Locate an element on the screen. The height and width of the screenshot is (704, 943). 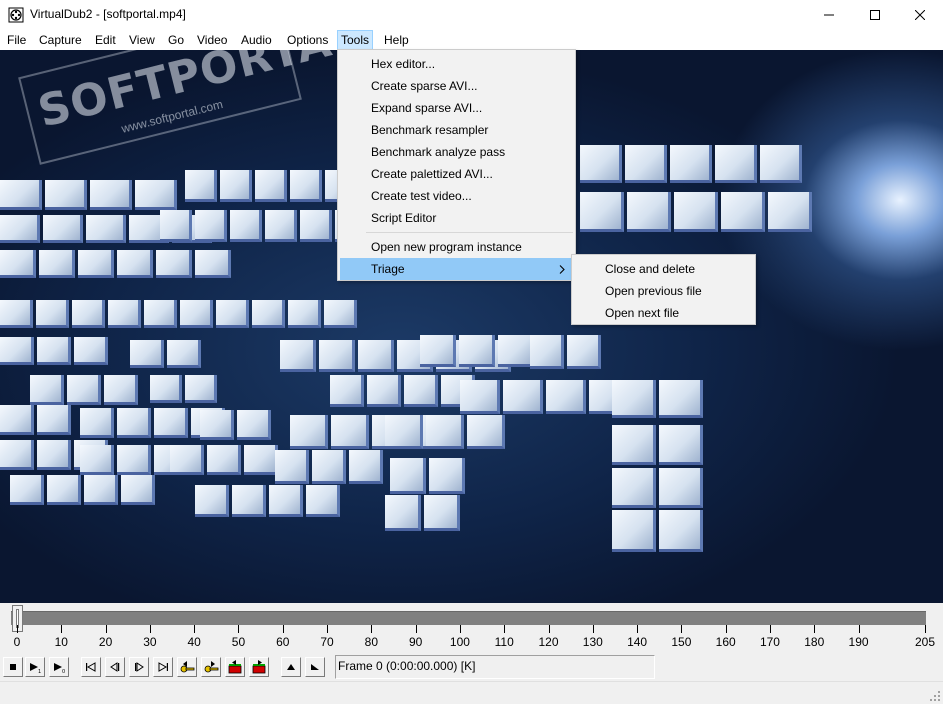
menu-item-triage: Triage is located at coordinates (456, 269).